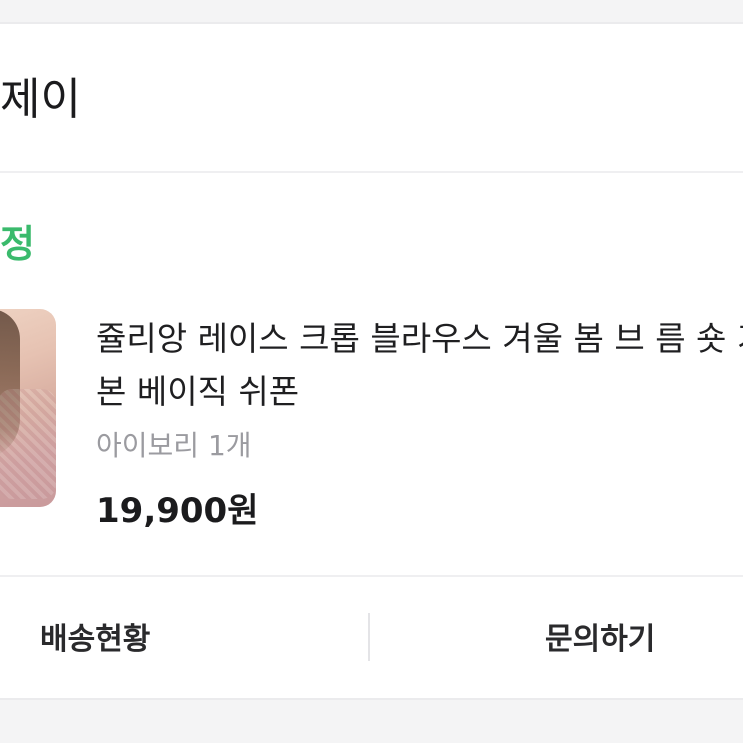 The width and height of the screenshot is (743, 743). I want to click on product-option: 아이보리 1개, so click(174, 445).